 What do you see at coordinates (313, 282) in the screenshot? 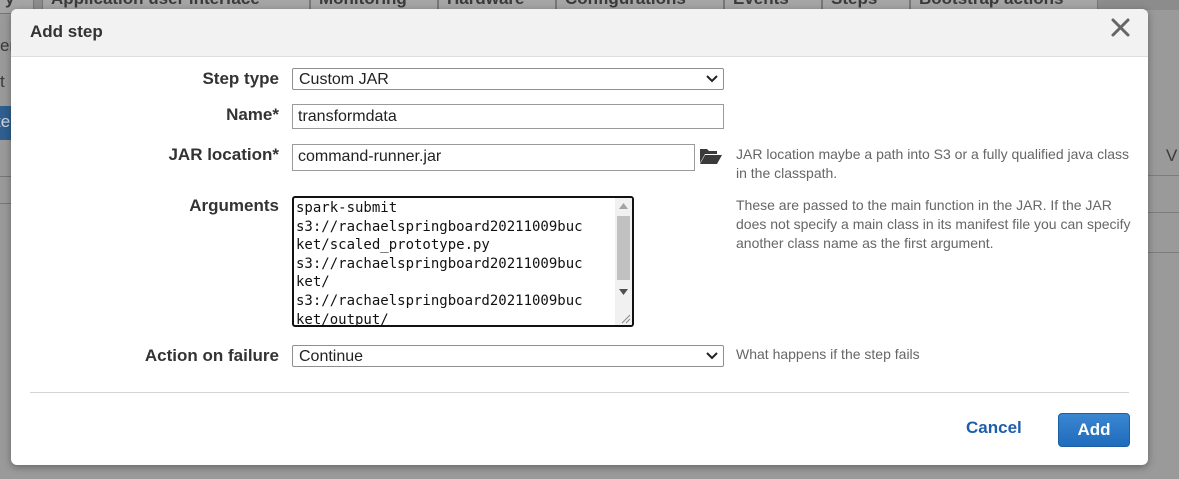
I see `argument-line: ket/` at bounding box center [313, 282].